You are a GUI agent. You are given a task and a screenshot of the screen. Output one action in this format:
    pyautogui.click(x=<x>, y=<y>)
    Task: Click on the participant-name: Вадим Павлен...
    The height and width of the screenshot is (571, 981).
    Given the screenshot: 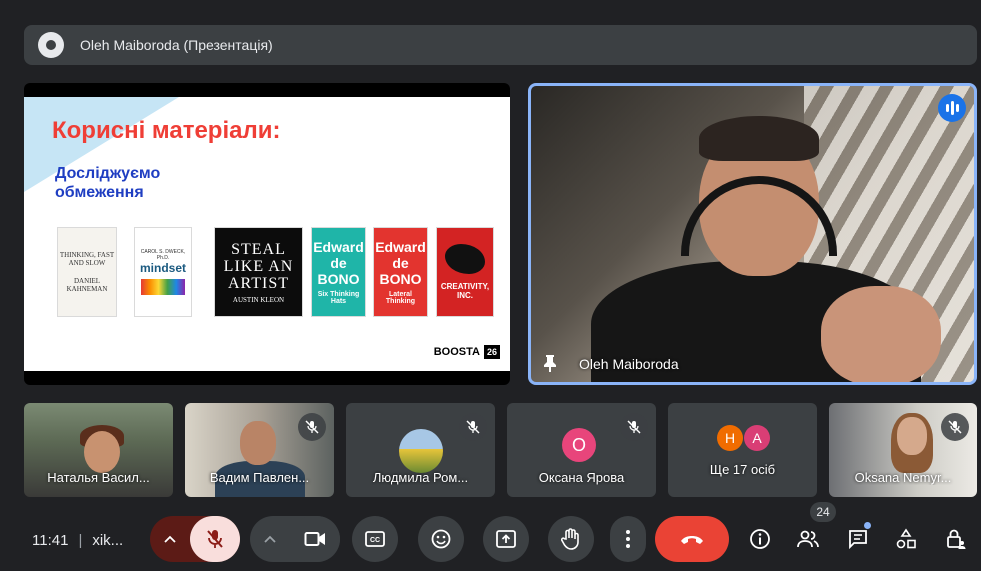 What is the action you would take?
    pyautogui.click(x=259, y=477)
    